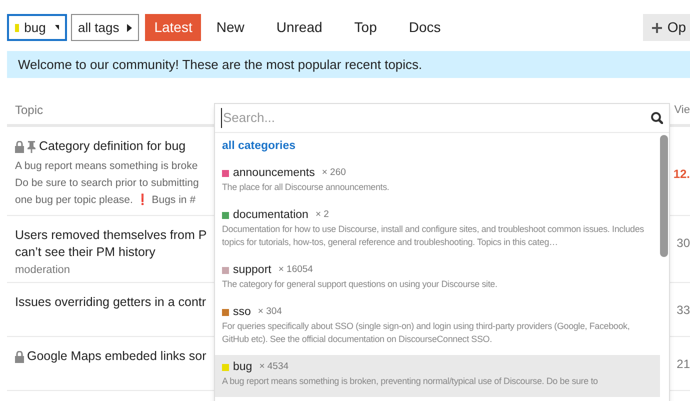 This screenshot has height=401, width=690. What do you see at coordinates (116, 356) in the screenshot?
I see `topic-title: Google Maps embeded links sor` at bounding box center [116, 356].